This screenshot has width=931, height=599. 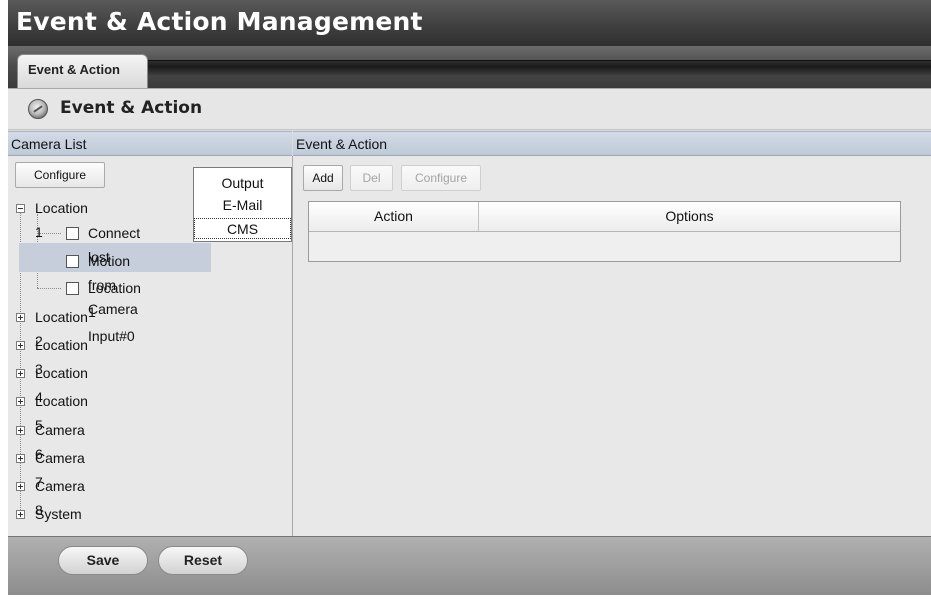 I want to click on event-action-header: Event & Action, so click(x=612, y=143).